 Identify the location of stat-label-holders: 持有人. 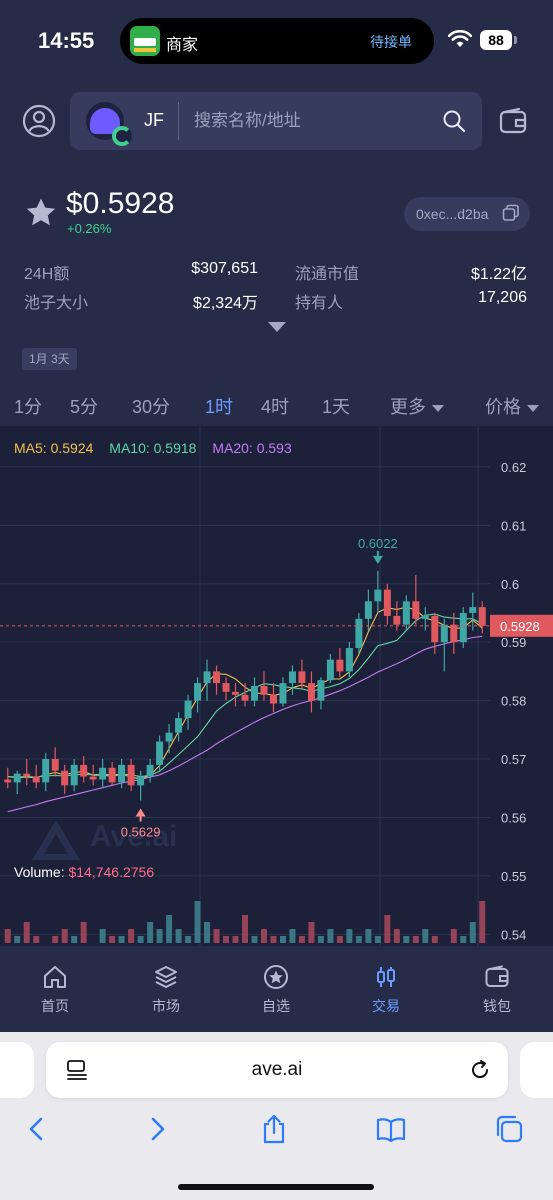
(319, 303).